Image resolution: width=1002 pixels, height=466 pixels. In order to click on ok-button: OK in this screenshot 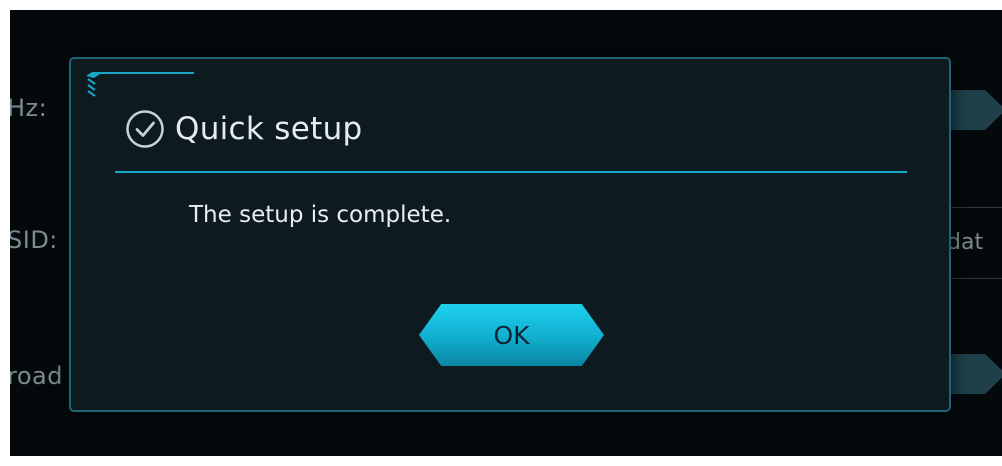, I will do `click(511, 335)`.